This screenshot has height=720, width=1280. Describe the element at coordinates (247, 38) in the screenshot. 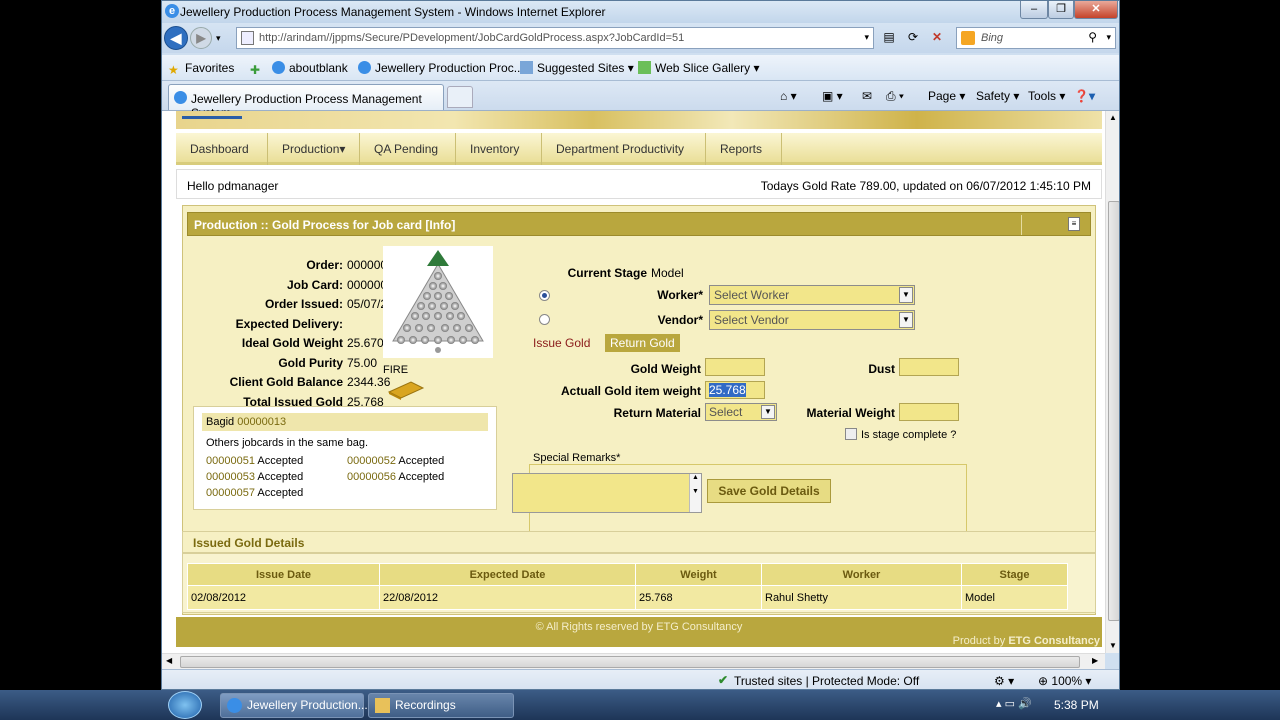

I see `page-icon` at that location.